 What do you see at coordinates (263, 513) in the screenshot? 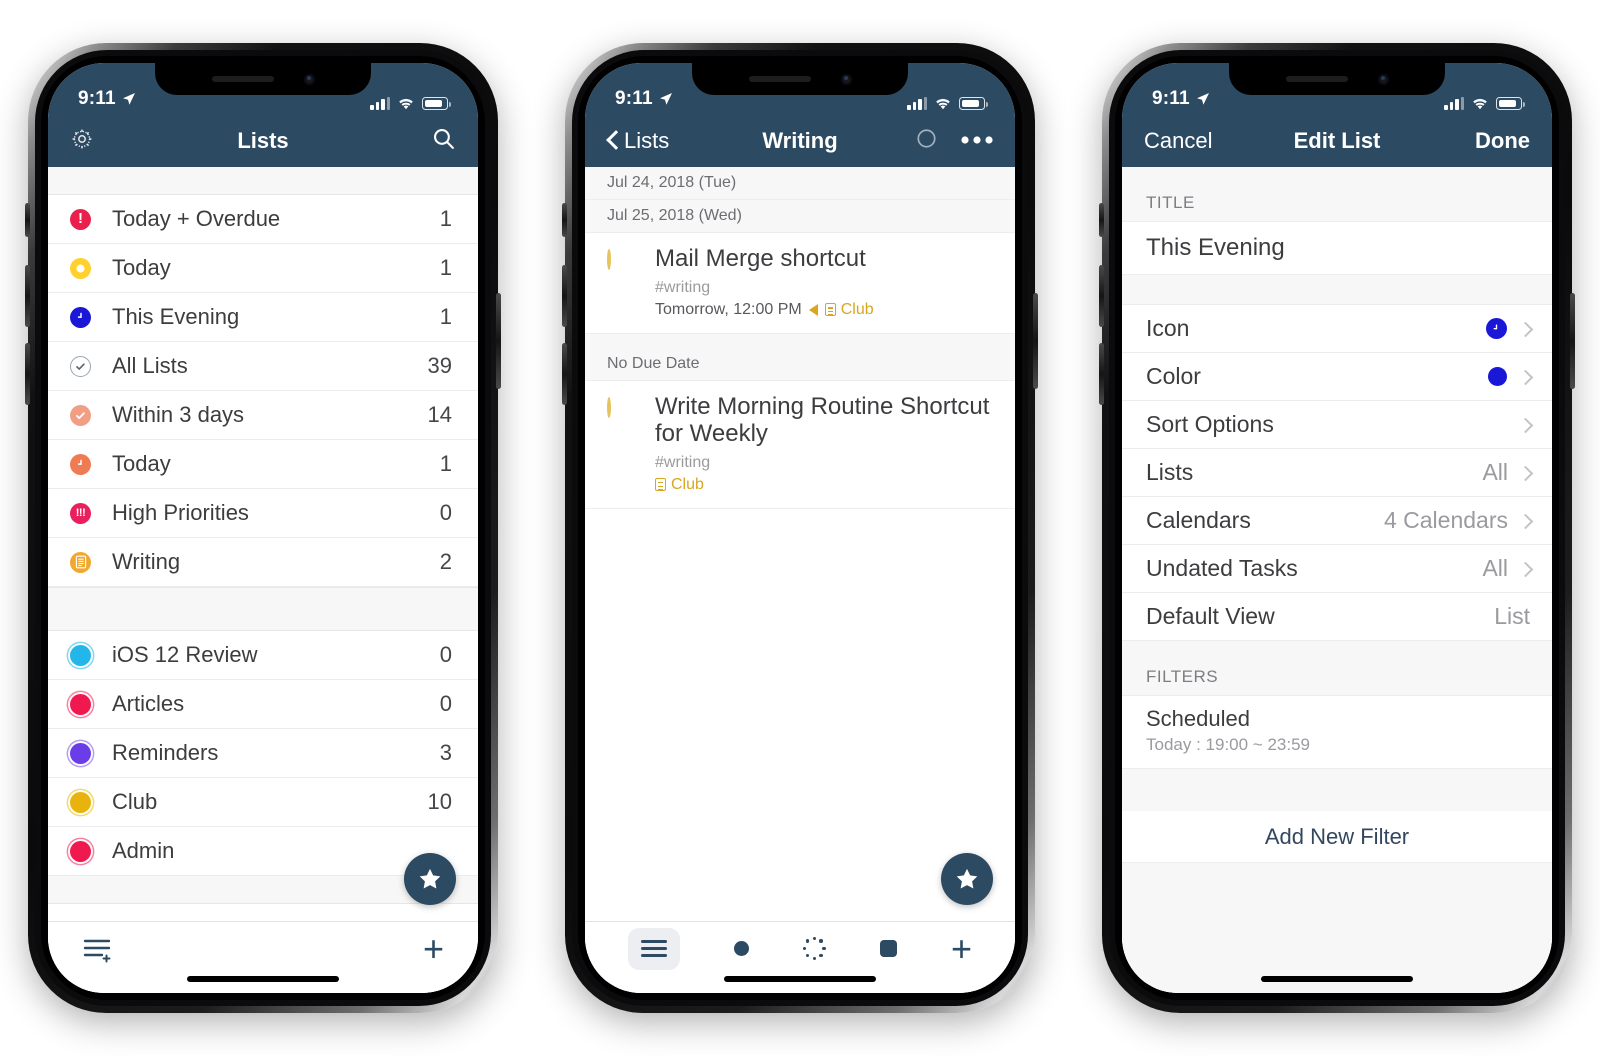
I see `list-item: !!! High Priorities 0` at bounding box center [263, 513].